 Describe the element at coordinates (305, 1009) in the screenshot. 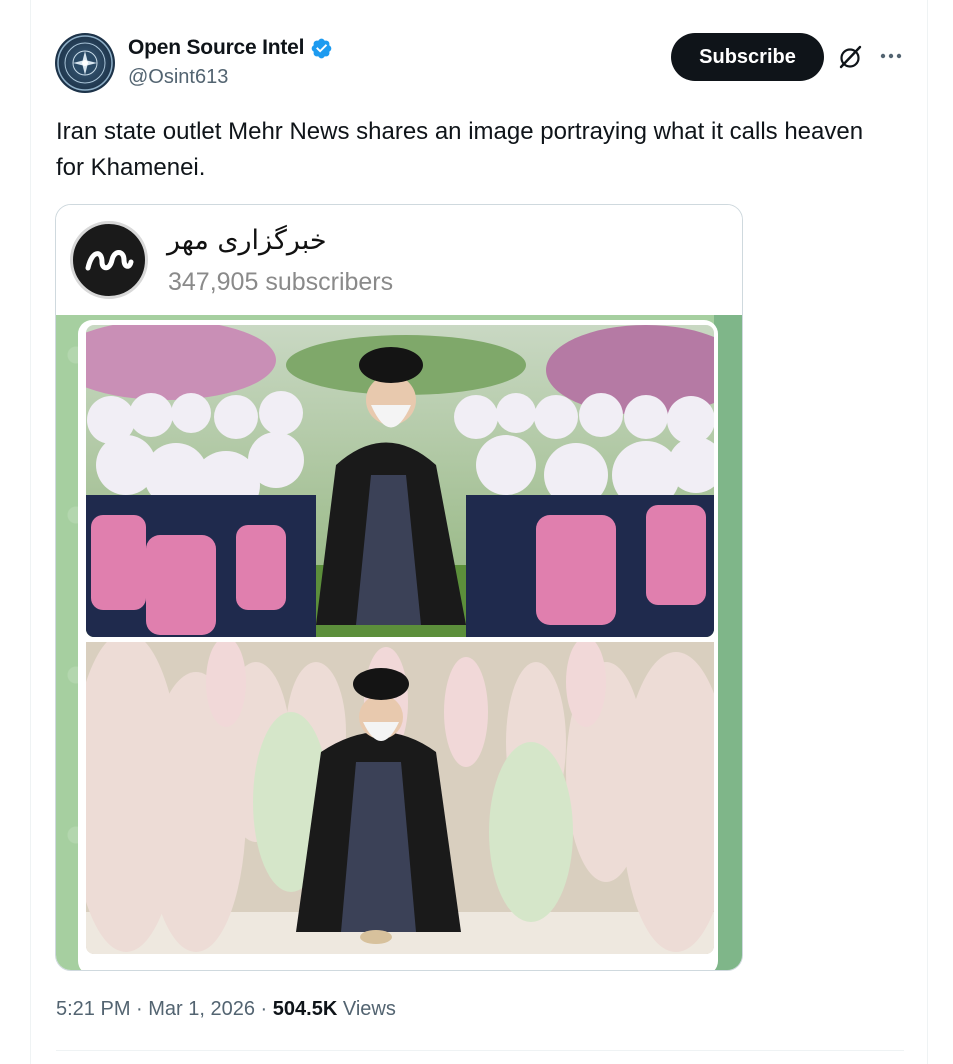

I see `views-count: 504.5K` at that location.